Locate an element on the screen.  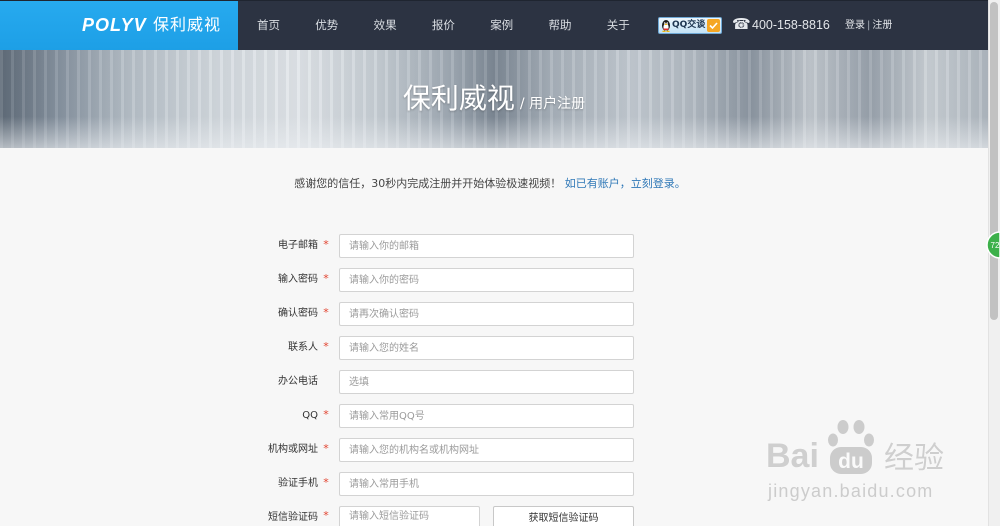
nav-item-advantages: 优势 is located at coordinates (344, 25).